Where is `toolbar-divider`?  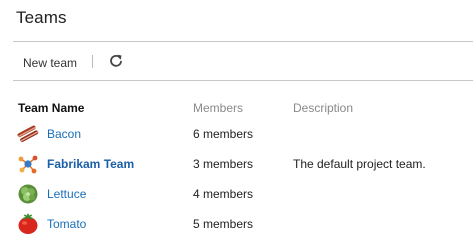
toolbar-divider is located at coordinates (92, 61).